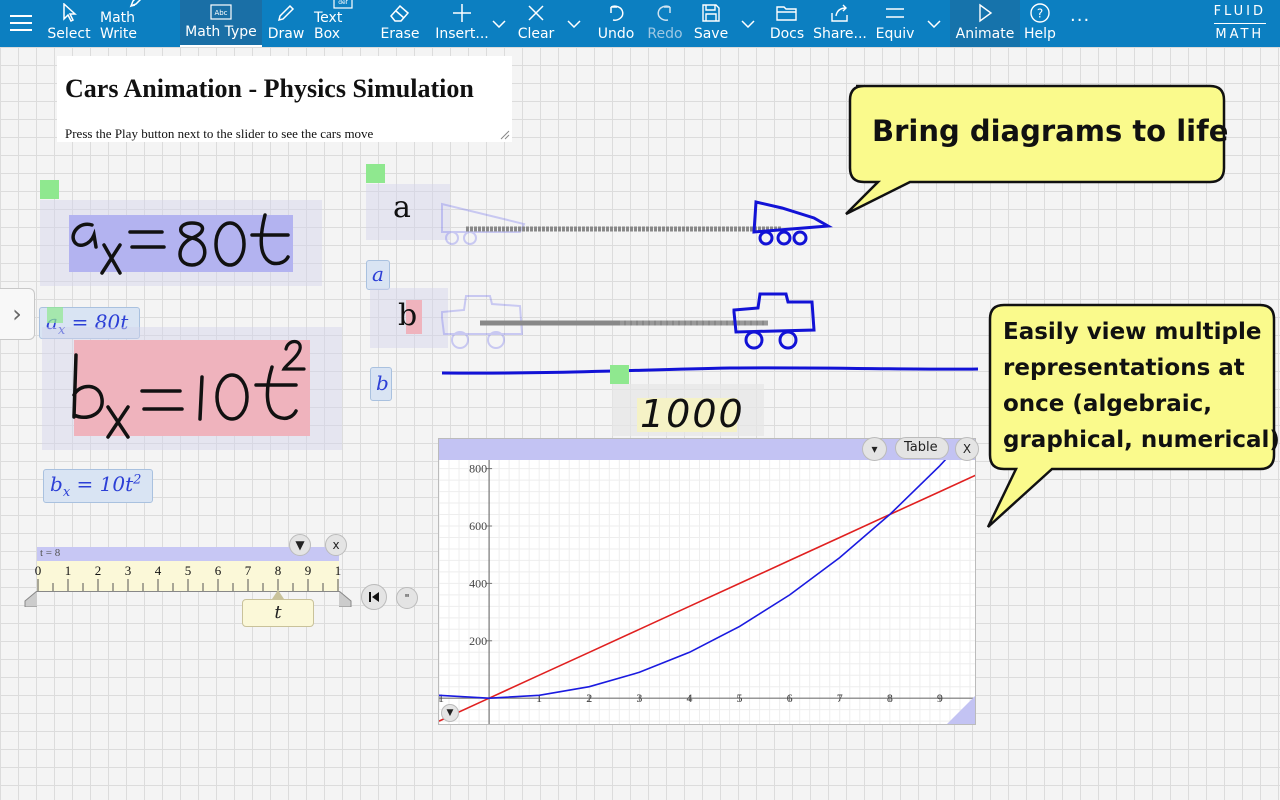 The width and height of the screenshot is (1280, 800). I want to click on variable-b-chip: b, so click(381, 384).